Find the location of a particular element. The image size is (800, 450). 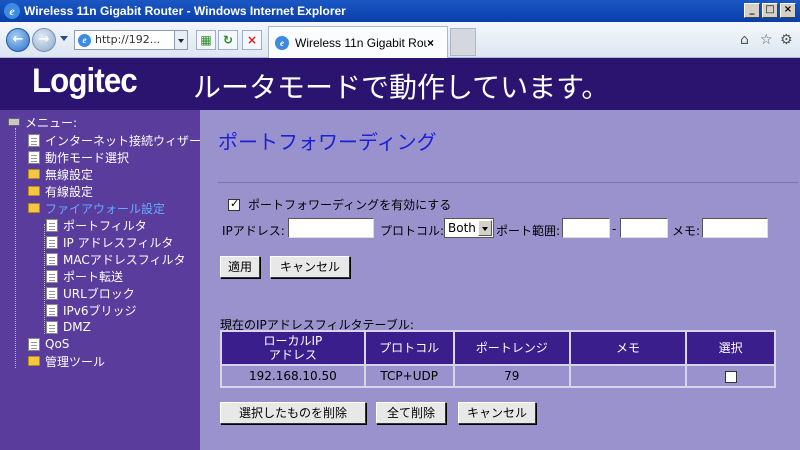

home-icon: ⌂ is located at coordinates (744, 40).